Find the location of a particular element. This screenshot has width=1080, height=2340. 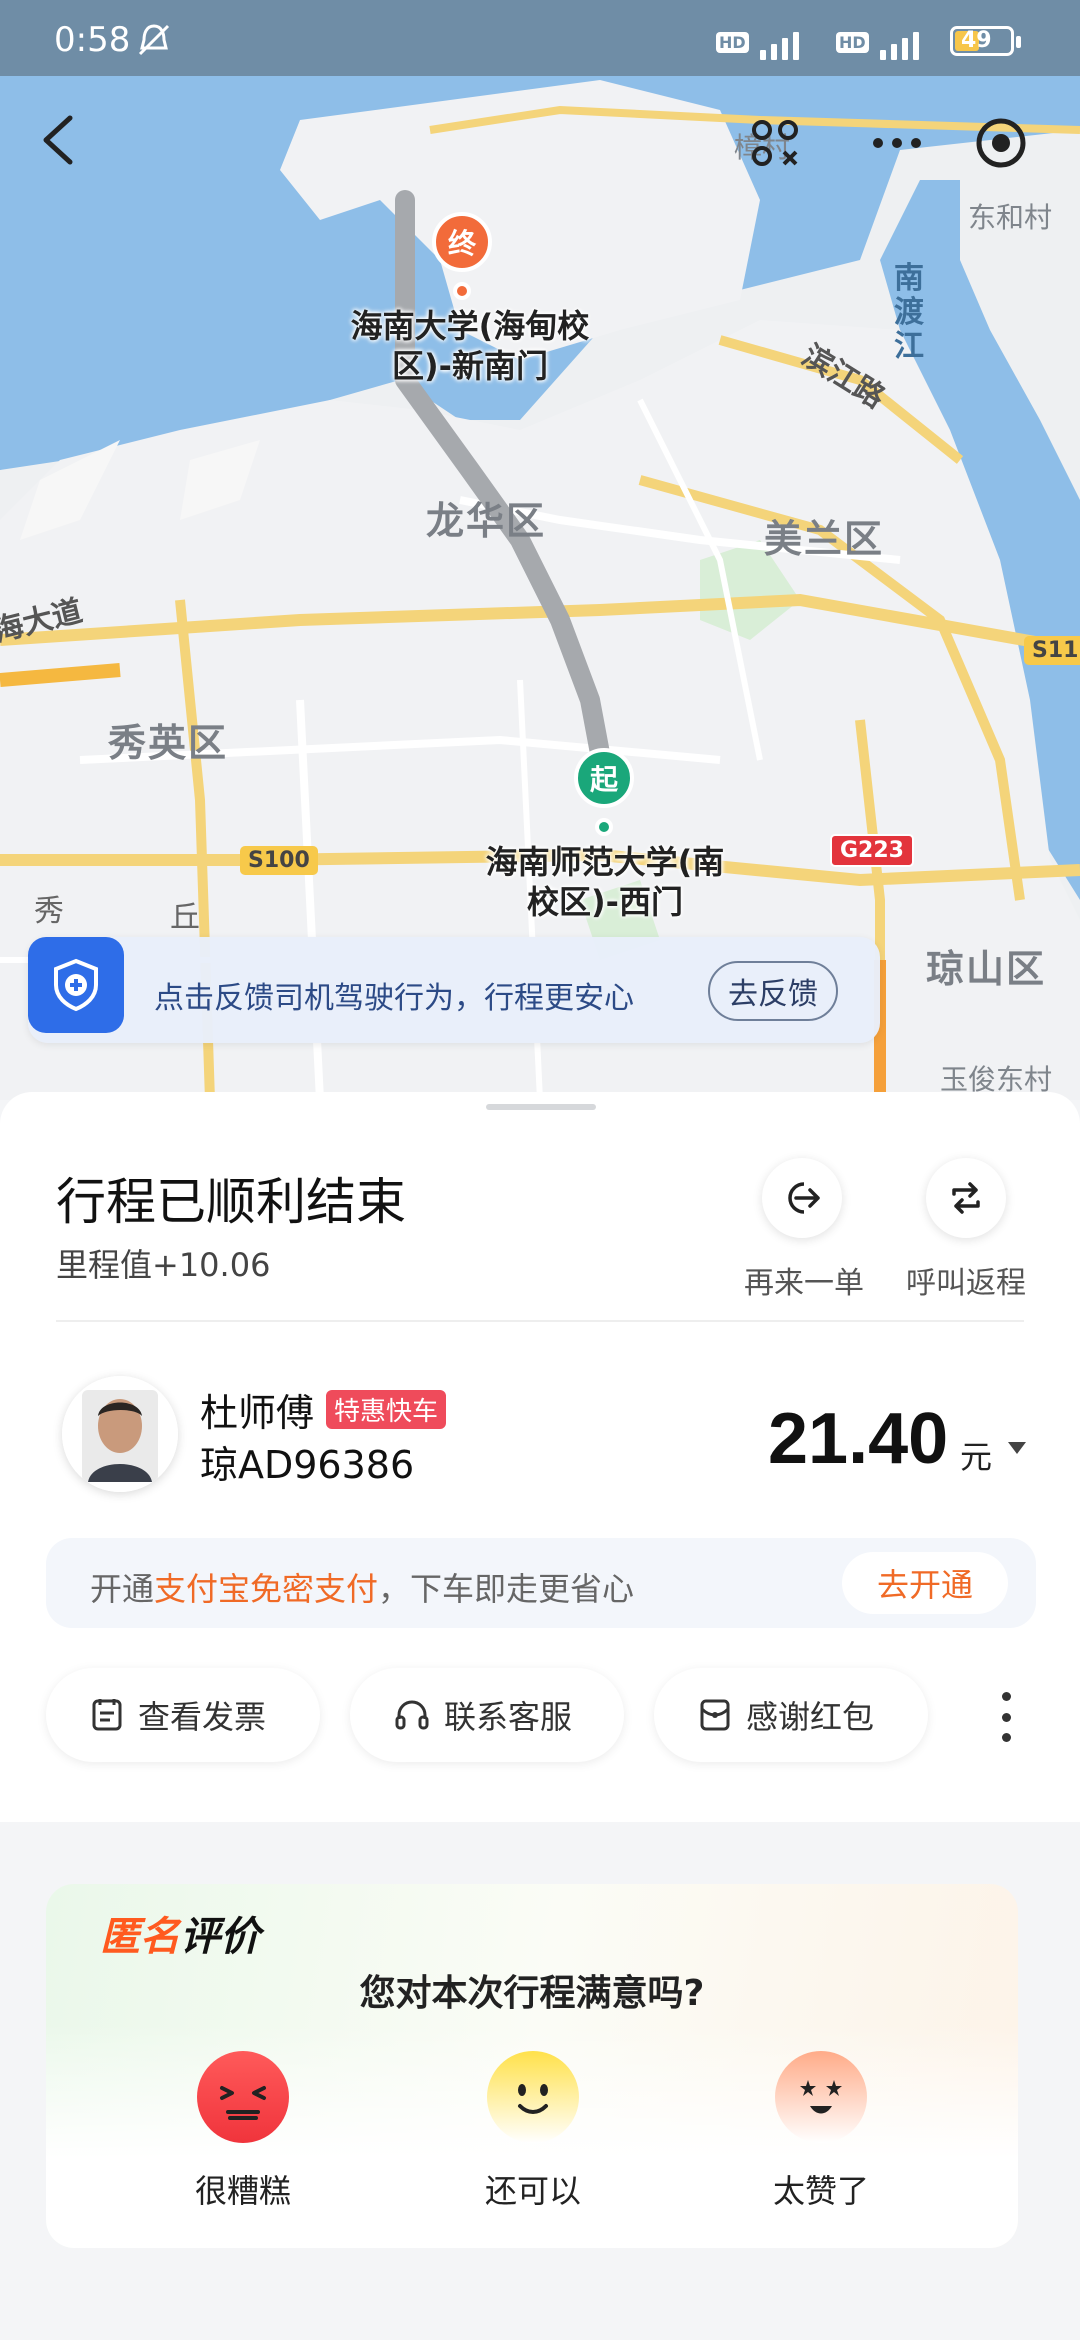

bad-face-icon is located at coordinates (243, 2097).